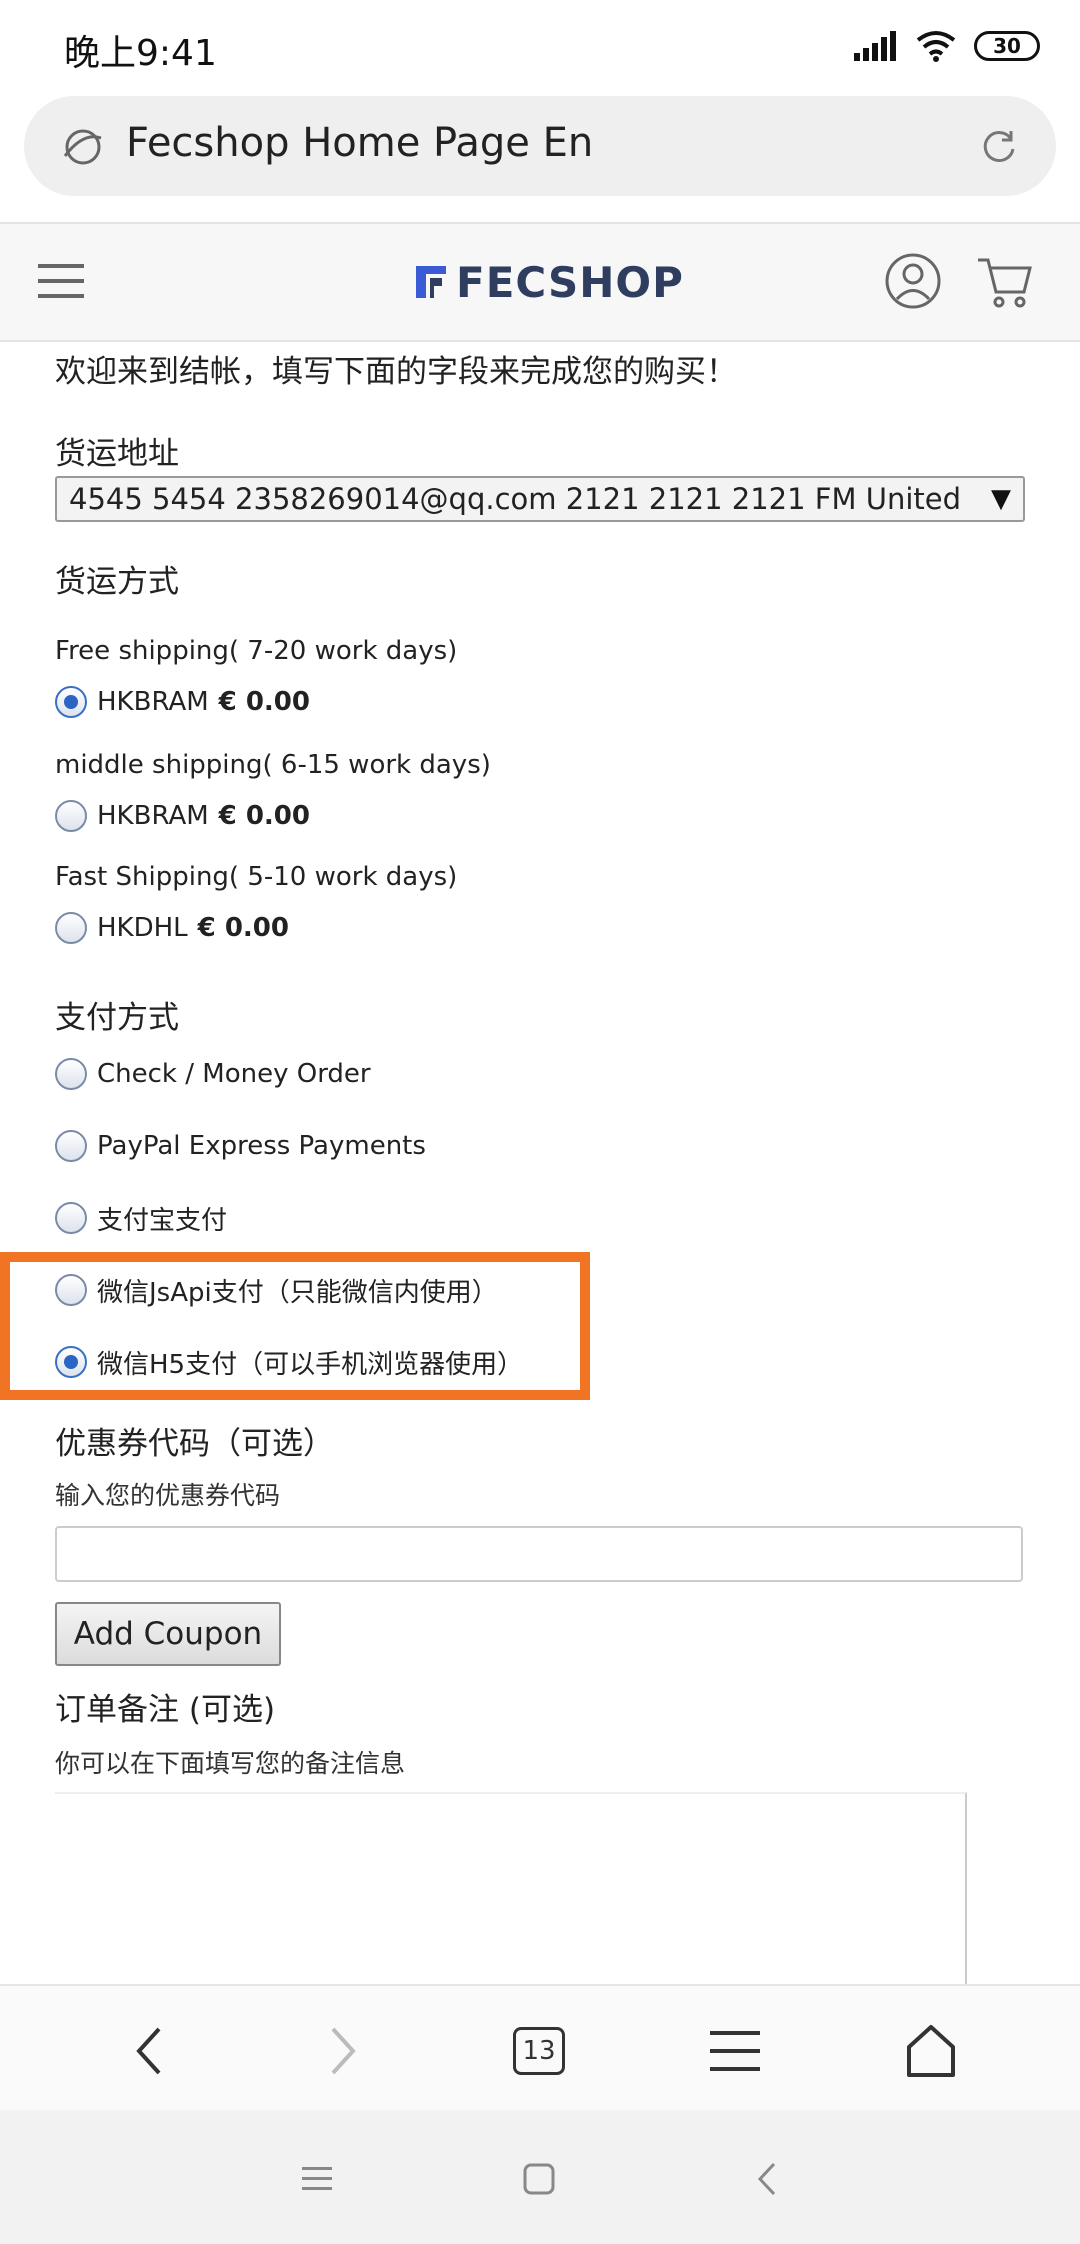 Image resolution: width=1080 pixels, height=2244 pixels. Describe the element at coordinates (117, 454) in the screenshot. I see `shipping-address-heading: 货运地址` at that location.